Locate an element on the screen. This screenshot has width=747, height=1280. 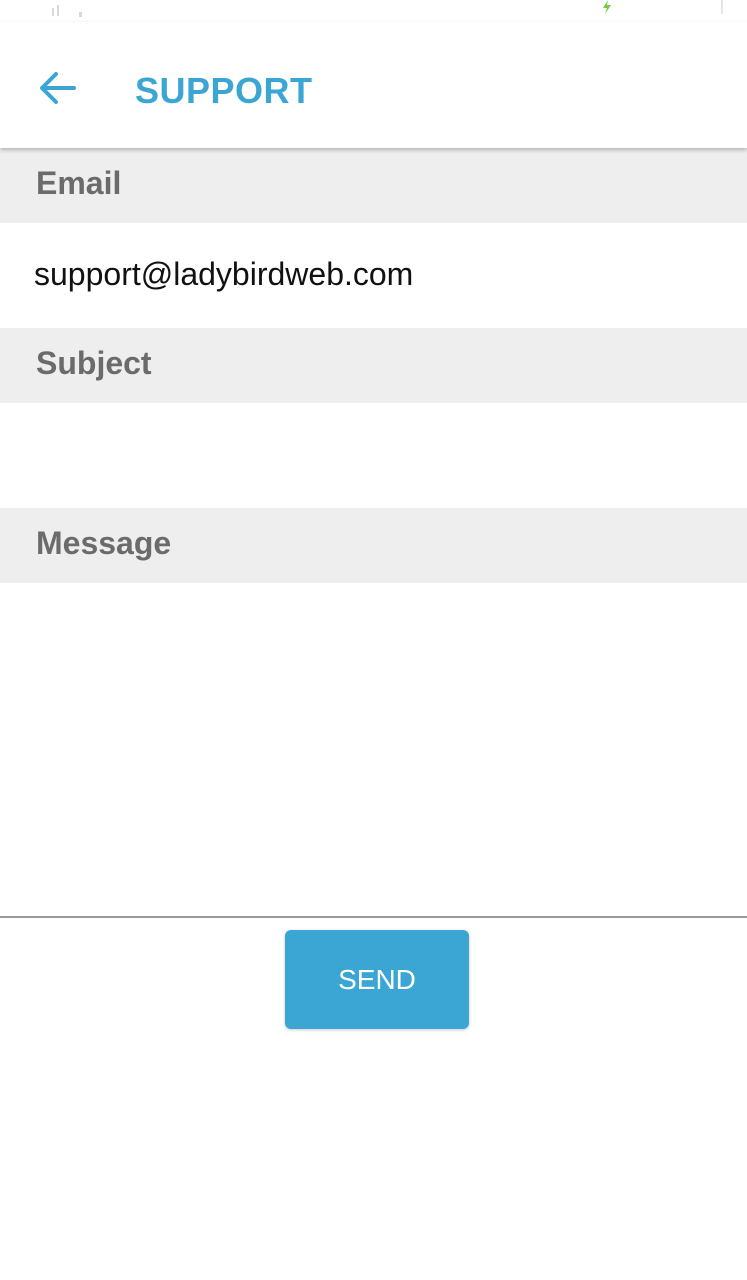
message-divider is located at coordinates (373, 917).